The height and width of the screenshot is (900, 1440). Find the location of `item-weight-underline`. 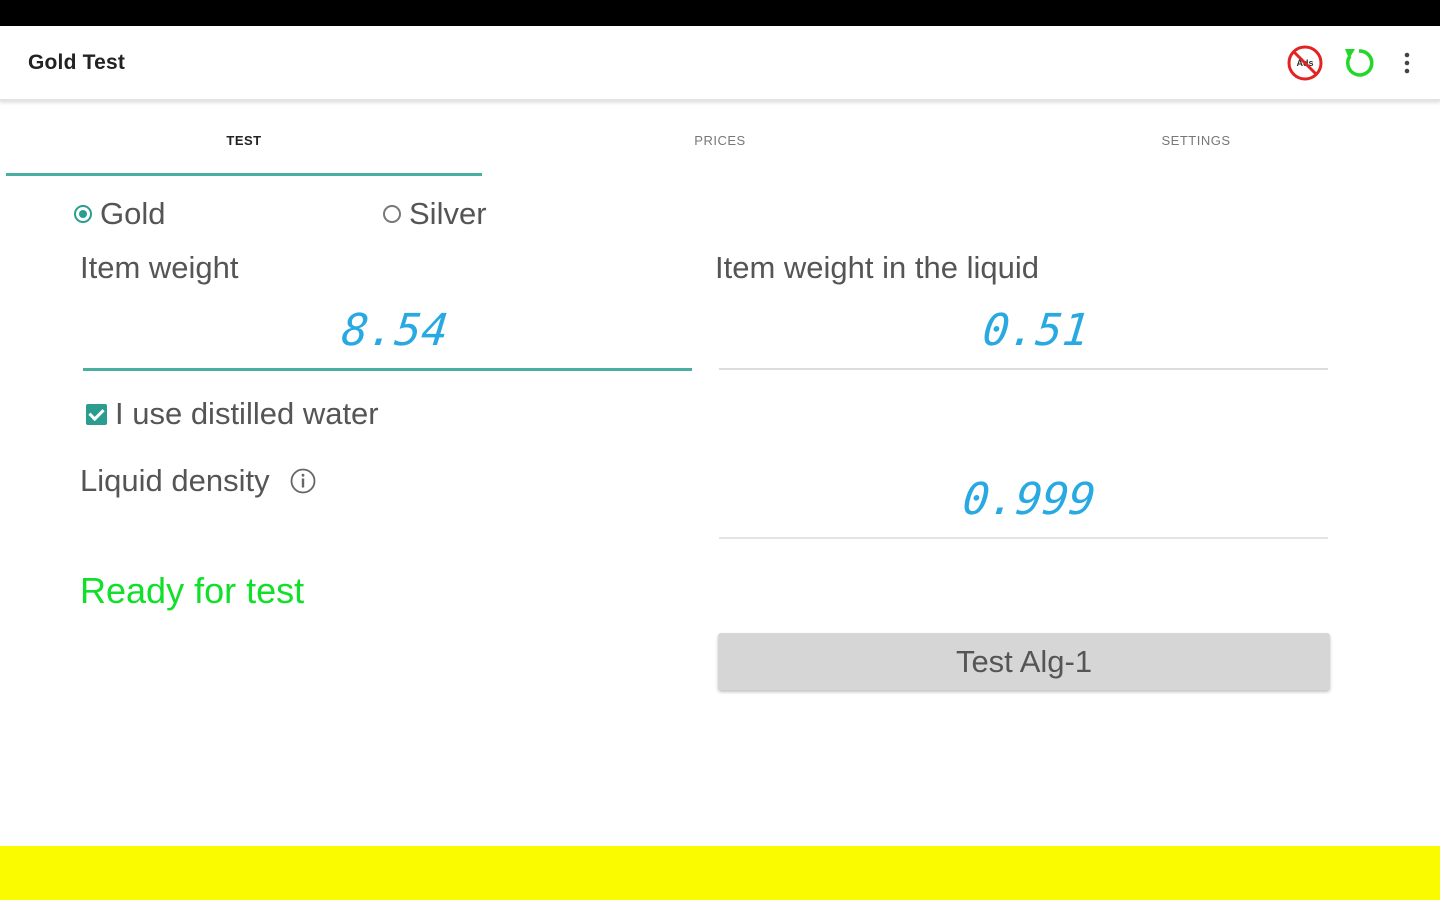

item-weight-underline is located at coordinates (387, 369).